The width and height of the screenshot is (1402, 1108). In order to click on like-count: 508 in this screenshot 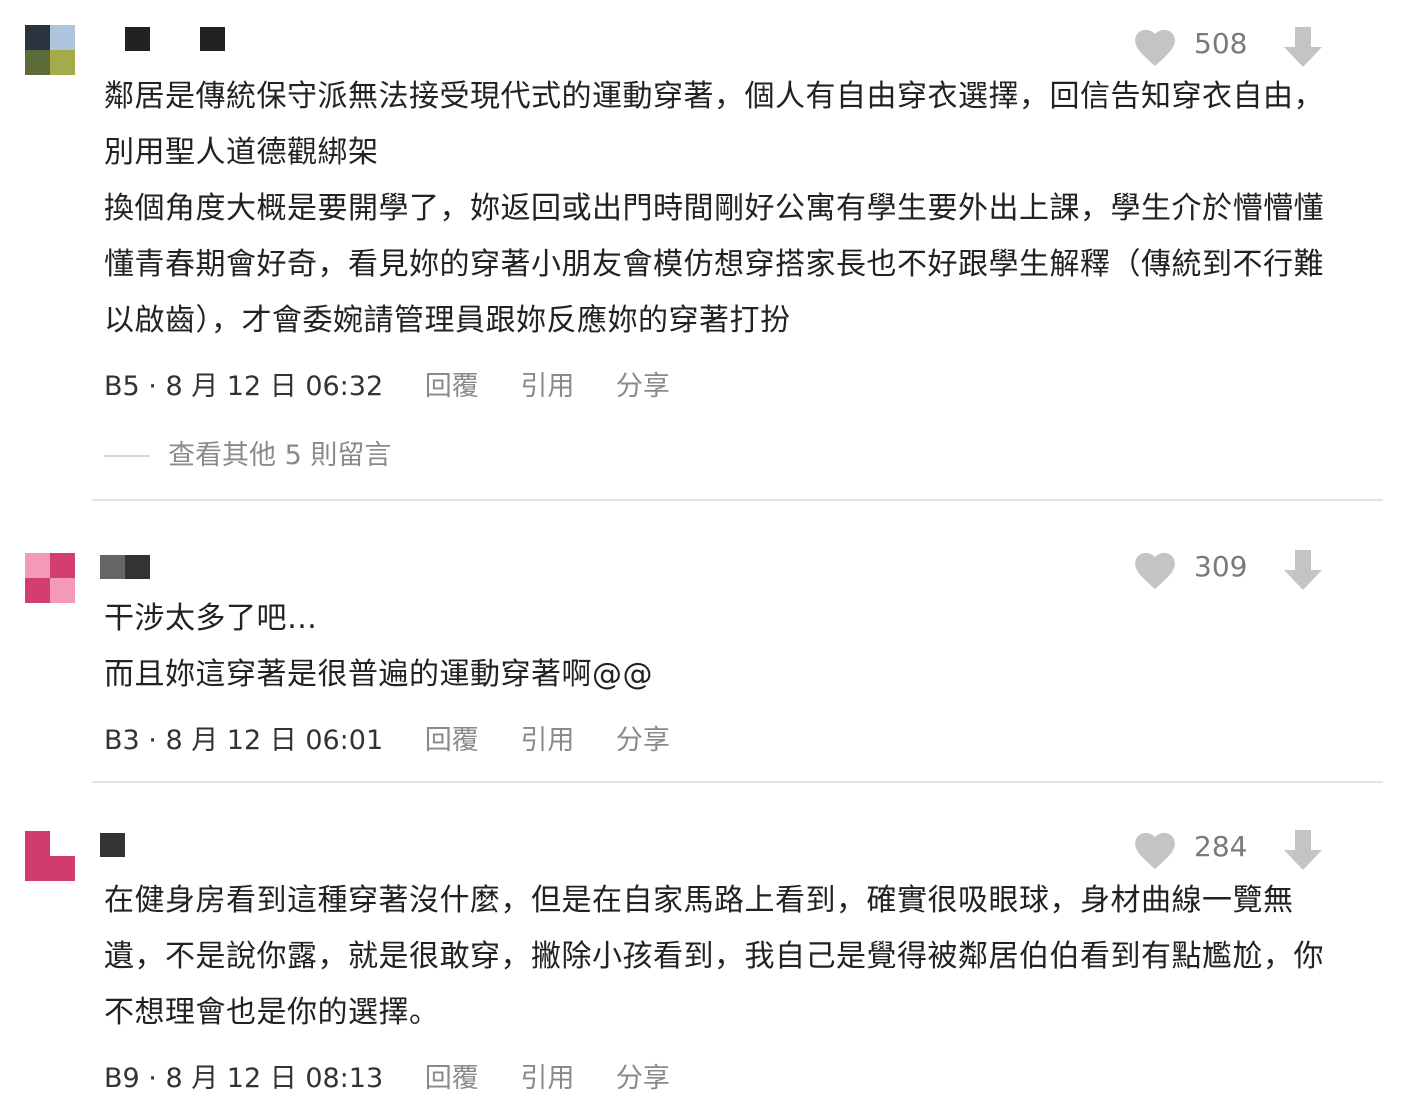, I will do `click(1221, 43)`.